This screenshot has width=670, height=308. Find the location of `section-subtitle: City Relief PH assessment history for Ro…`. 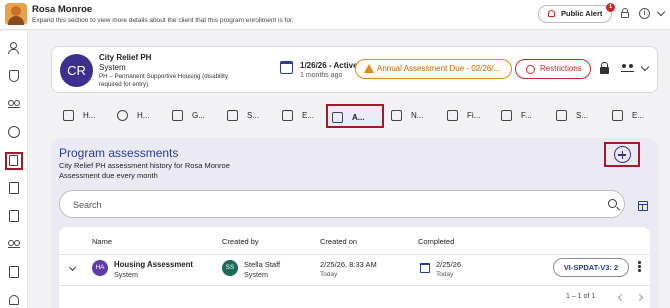

section-subtitle: City Relief PH assessment history for Ro… is located at coordinates (144, 165).